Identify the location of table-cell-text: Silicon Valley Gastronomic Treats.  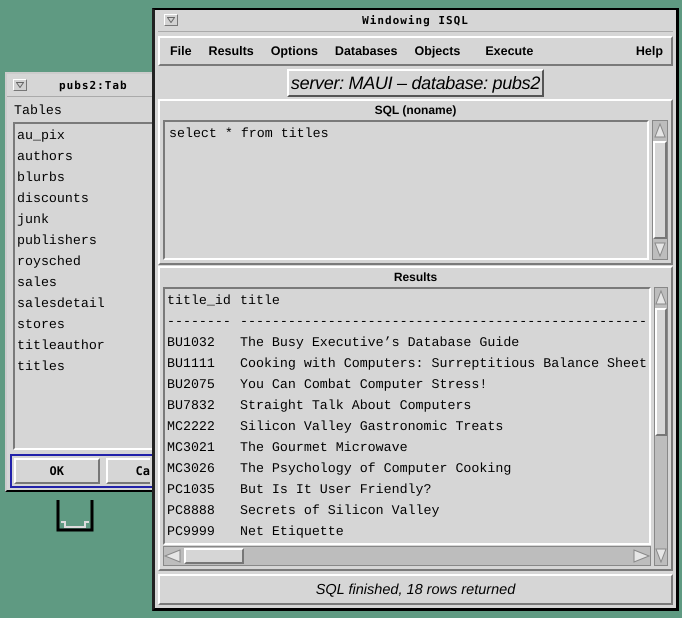
(372, 427).